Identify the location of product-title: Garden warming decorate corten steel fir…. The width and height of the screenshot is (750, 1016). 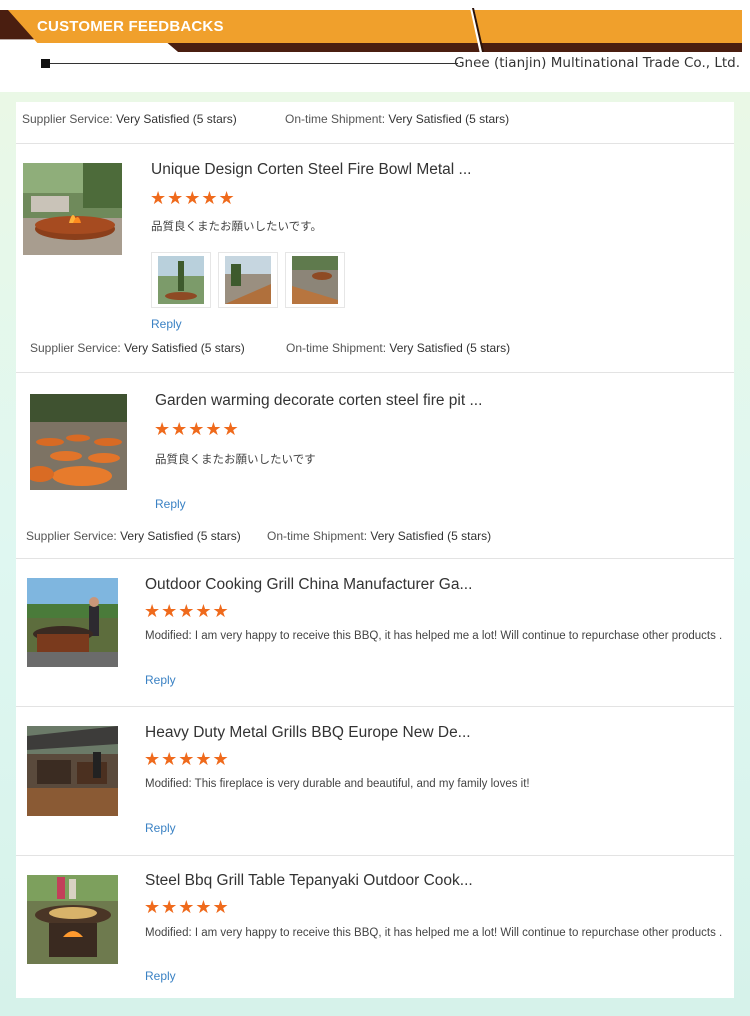
(318, 401).